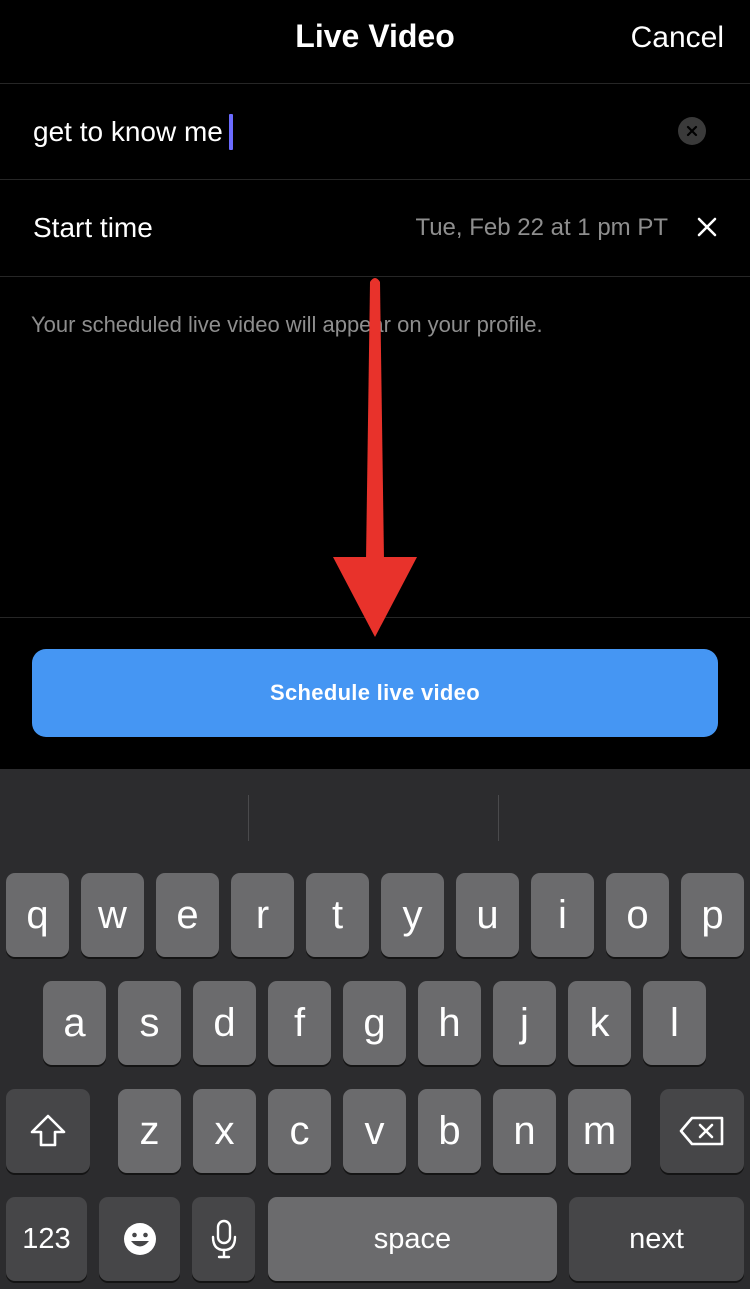 This screenshot has height=1289, width=750. I want to click on space-key: space, so click(412, 1239).